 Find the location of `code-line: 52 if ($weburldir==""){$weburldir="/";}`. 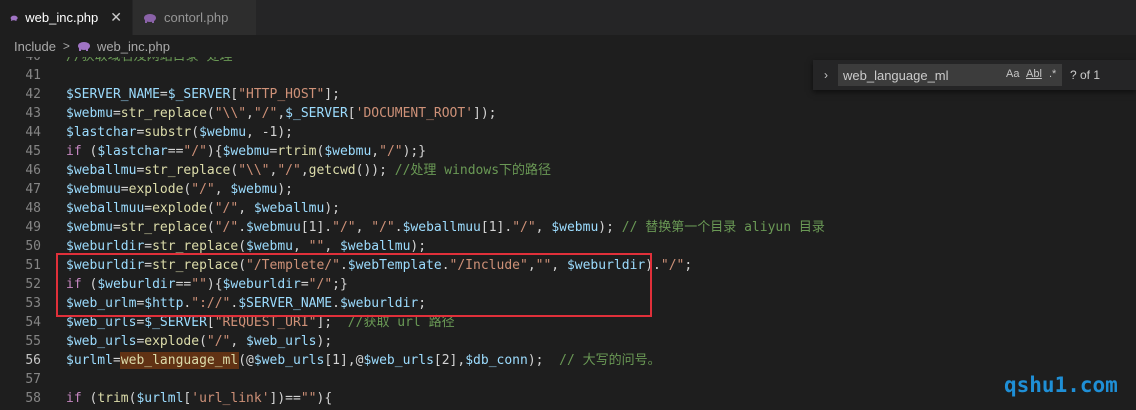

code-line: 52 if ($weburldir==""){$weburldir="/";} is located at coordinates (568, 284).